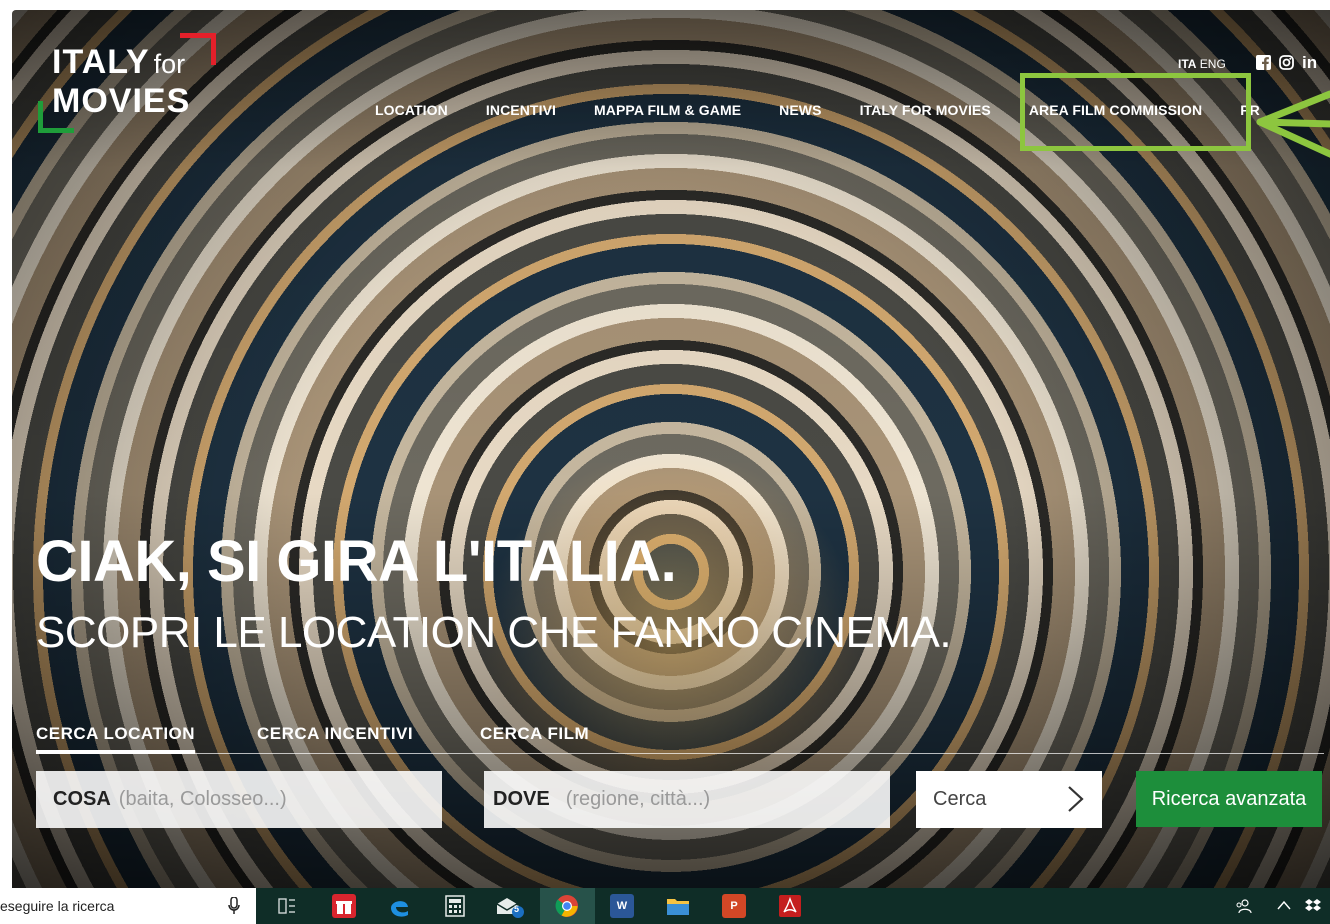  I want to click on powerpoint-icon: P, so click(734, 906).